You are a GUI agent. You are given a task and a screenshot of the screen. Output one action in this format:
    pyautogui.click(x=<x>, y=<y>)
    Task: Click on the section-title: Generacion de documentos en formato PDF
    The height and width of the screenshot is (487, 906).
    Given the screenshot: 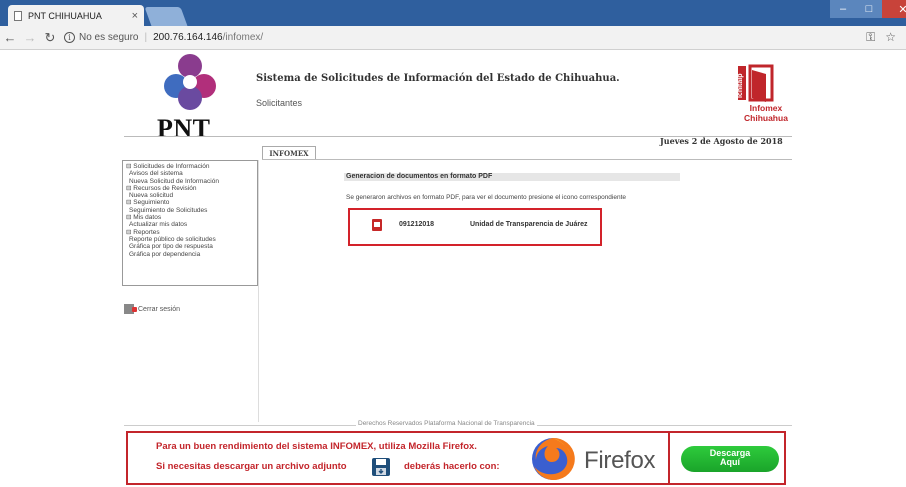 What is the action you would take?
    pyautogui.click(x=512, y=177)
    